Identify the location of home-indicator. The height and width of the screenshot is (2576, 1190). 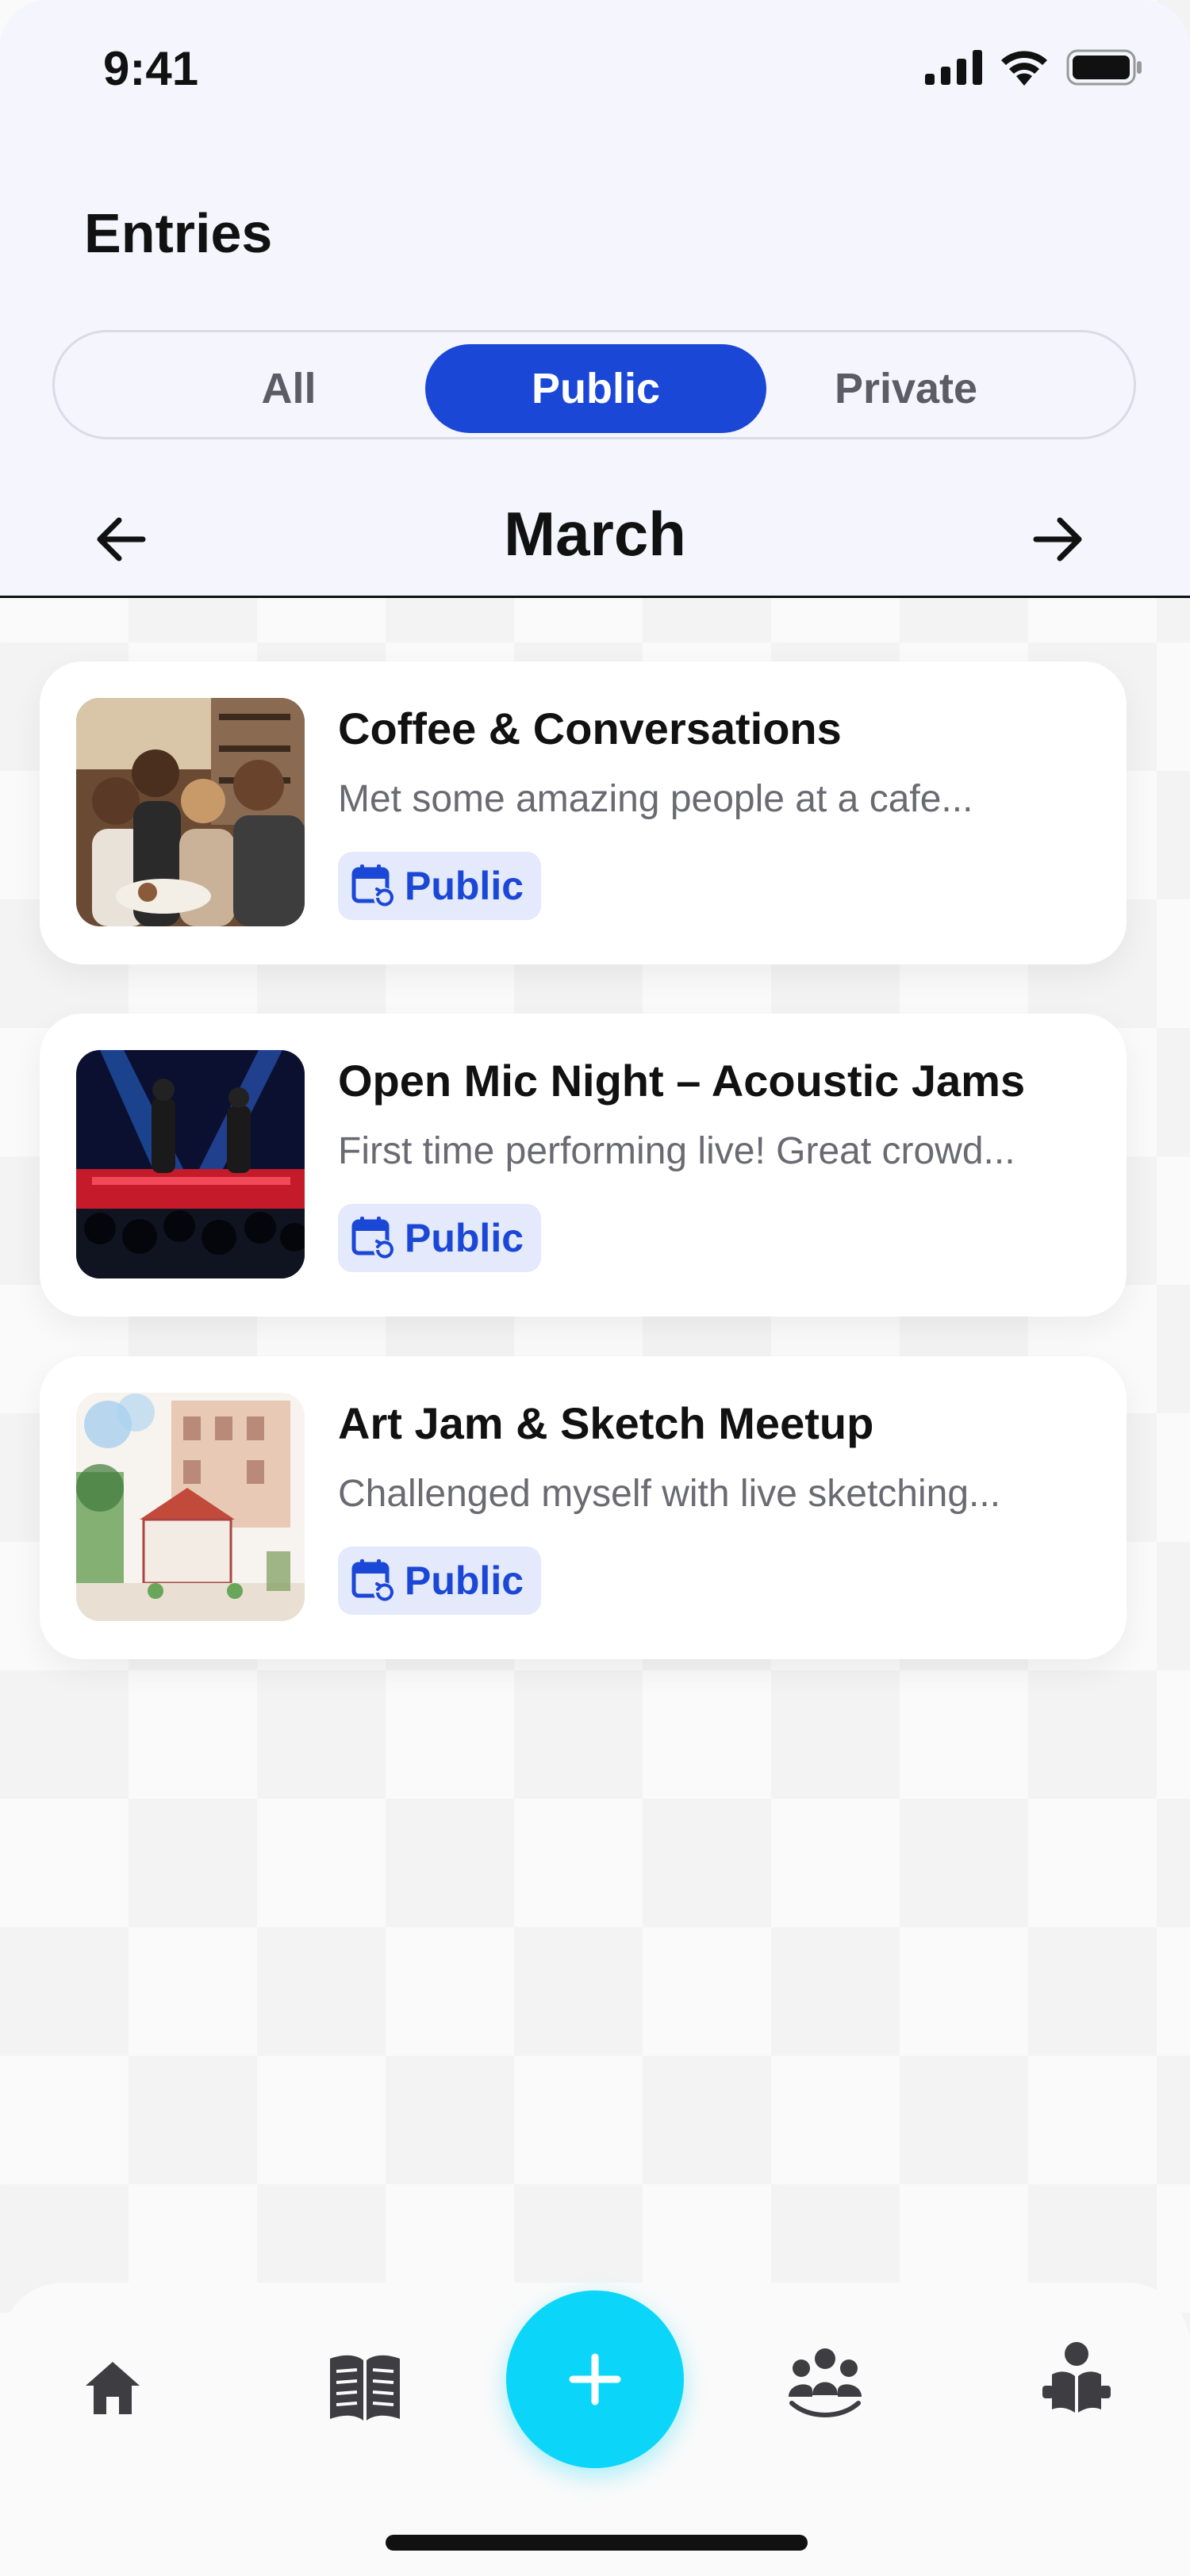
(597, 2543).